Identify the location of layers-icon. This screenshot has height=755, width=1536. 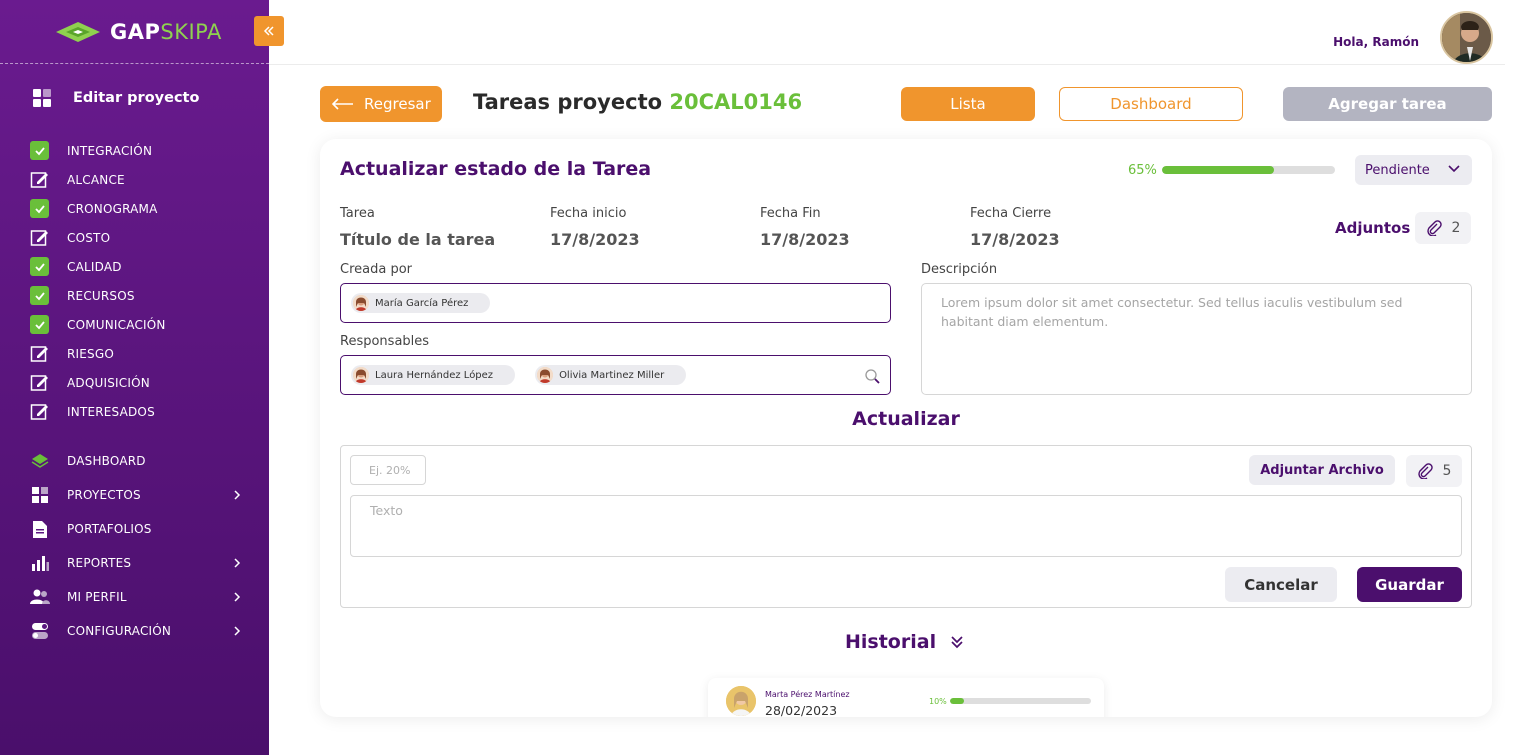
(40, 461).